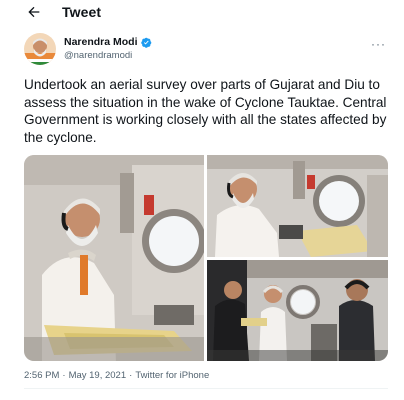 The height and width of the screenshot is (400, 404). I want to click on arrow-left-icon, so click(34, 12).